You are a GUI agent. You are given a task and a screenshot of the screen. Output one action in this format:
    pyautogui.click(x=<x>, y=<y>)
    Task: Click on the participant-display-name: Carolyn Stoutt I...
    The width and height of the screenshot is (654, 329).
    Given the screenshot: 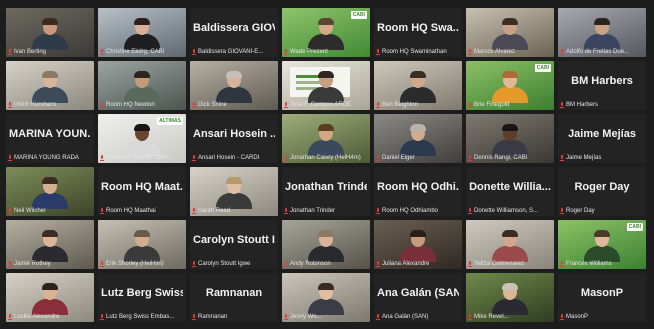 What is the action you would take?
    pyautogui.click(x=234, y=240)
    